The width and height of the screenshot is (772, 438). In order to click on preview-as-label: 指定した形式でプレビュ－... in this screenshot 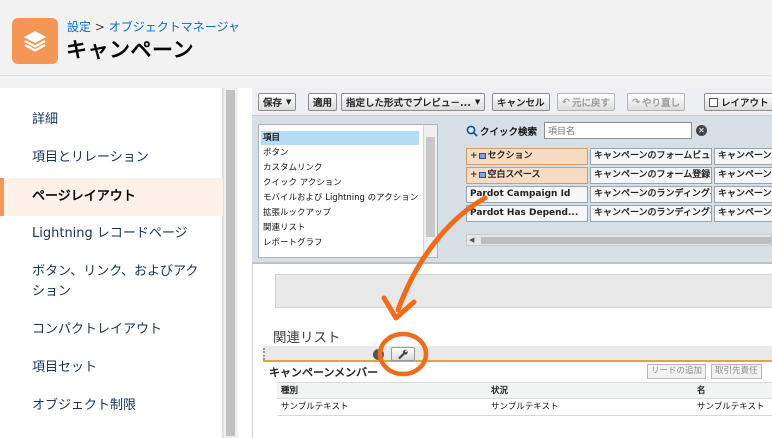, I will do `click(408, 103)`.